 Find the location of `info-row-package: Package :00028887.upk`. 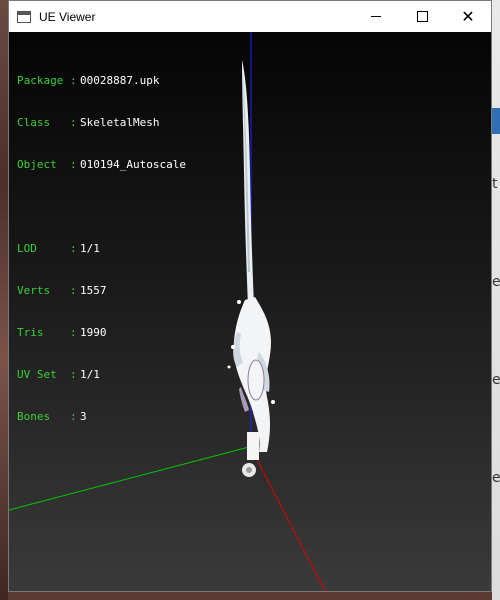

info-row-package: Package :00028887.upk is located at coordinates (101, 81).